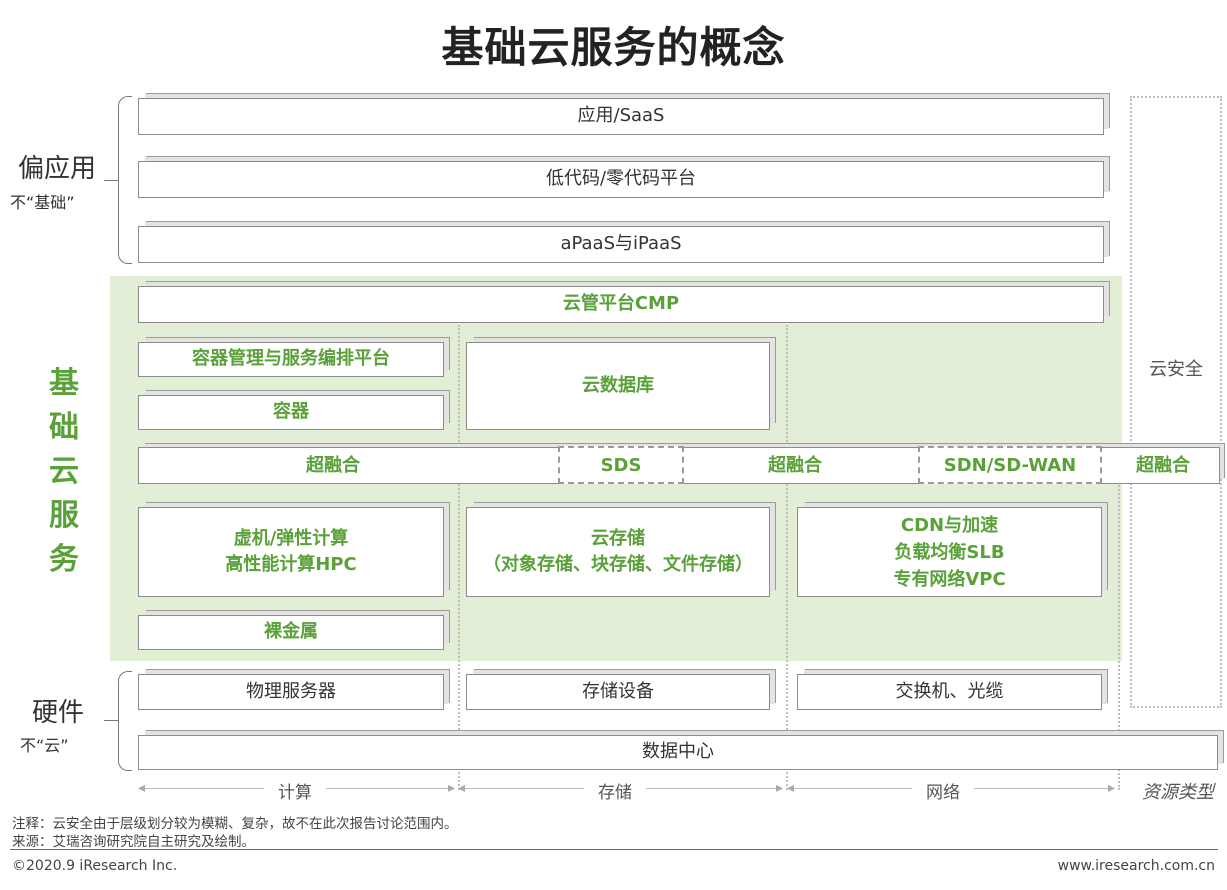 Image resolution: width=1227 pixels, height=890 pixels. What do you see at coordinates (291, 632) in the screenshot?
I see `layer-bare-metal: 裸金属` at bounding box center [291, 632].